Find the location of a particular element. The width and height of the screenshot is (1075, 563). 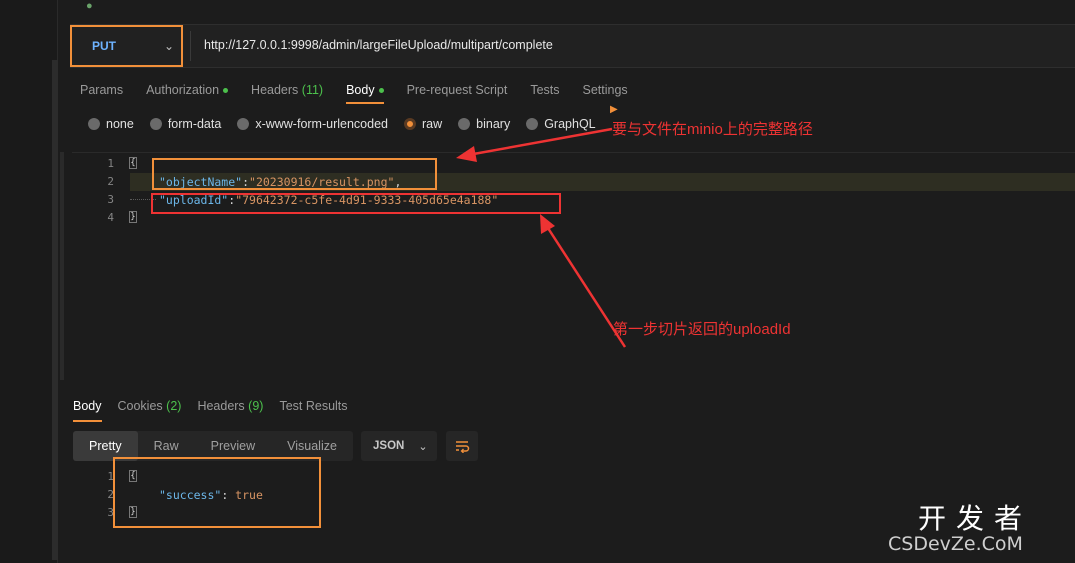

watermark-text: CSDevZe.CoM is located at coordinates (955, 544).